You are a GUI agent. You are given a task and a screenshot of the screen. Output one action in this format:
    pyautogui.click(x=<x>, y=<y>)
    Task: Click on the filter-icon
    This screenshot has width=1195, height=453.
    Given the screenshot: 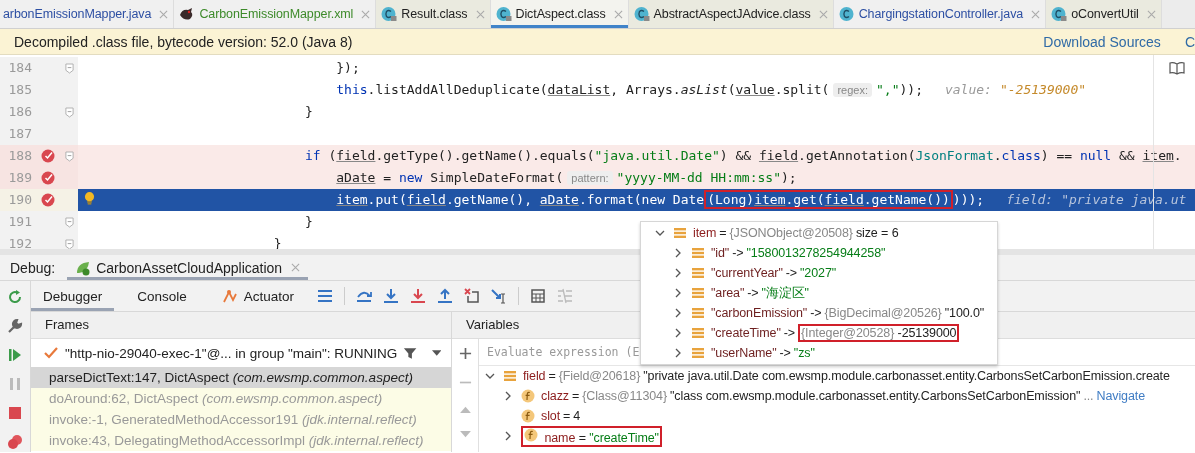 What is the action you would take?
    pyautogui.click(x=410, y=353)
    